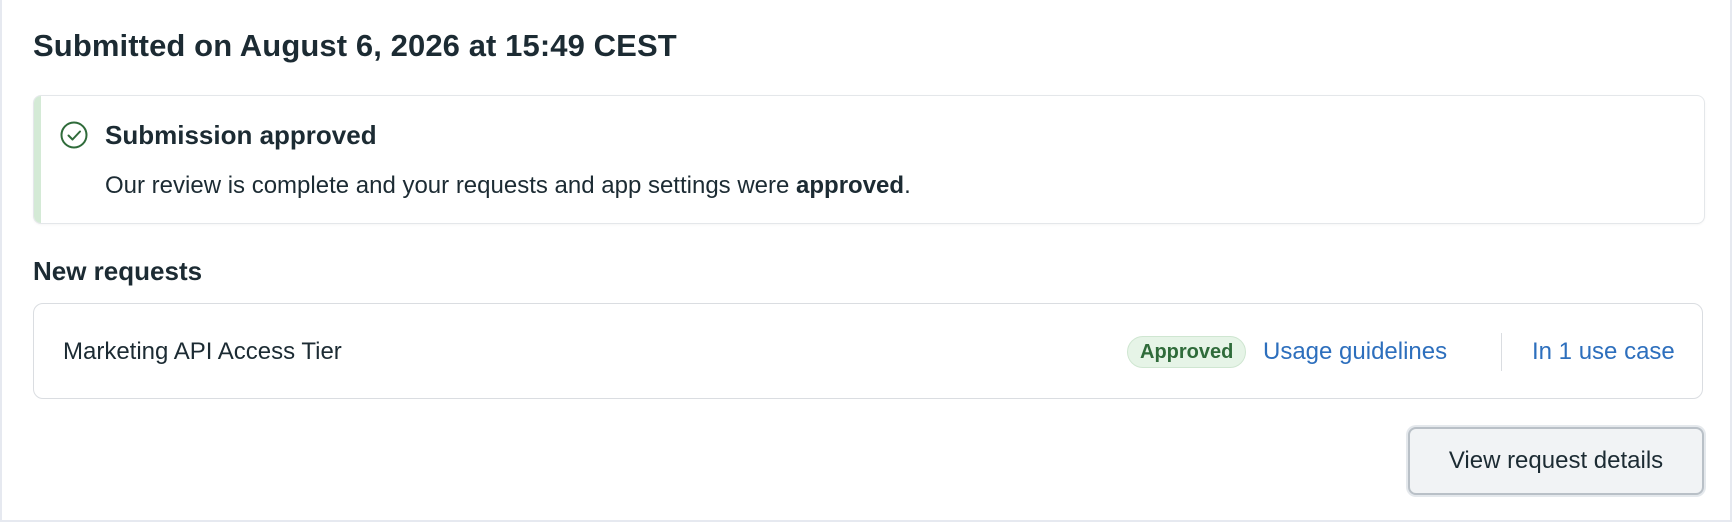 The height and width of the screenshot is (522, 1732). Describe the element at coordinates (74, 135) in the screenshot. I see `check-circle-icon` at that location.